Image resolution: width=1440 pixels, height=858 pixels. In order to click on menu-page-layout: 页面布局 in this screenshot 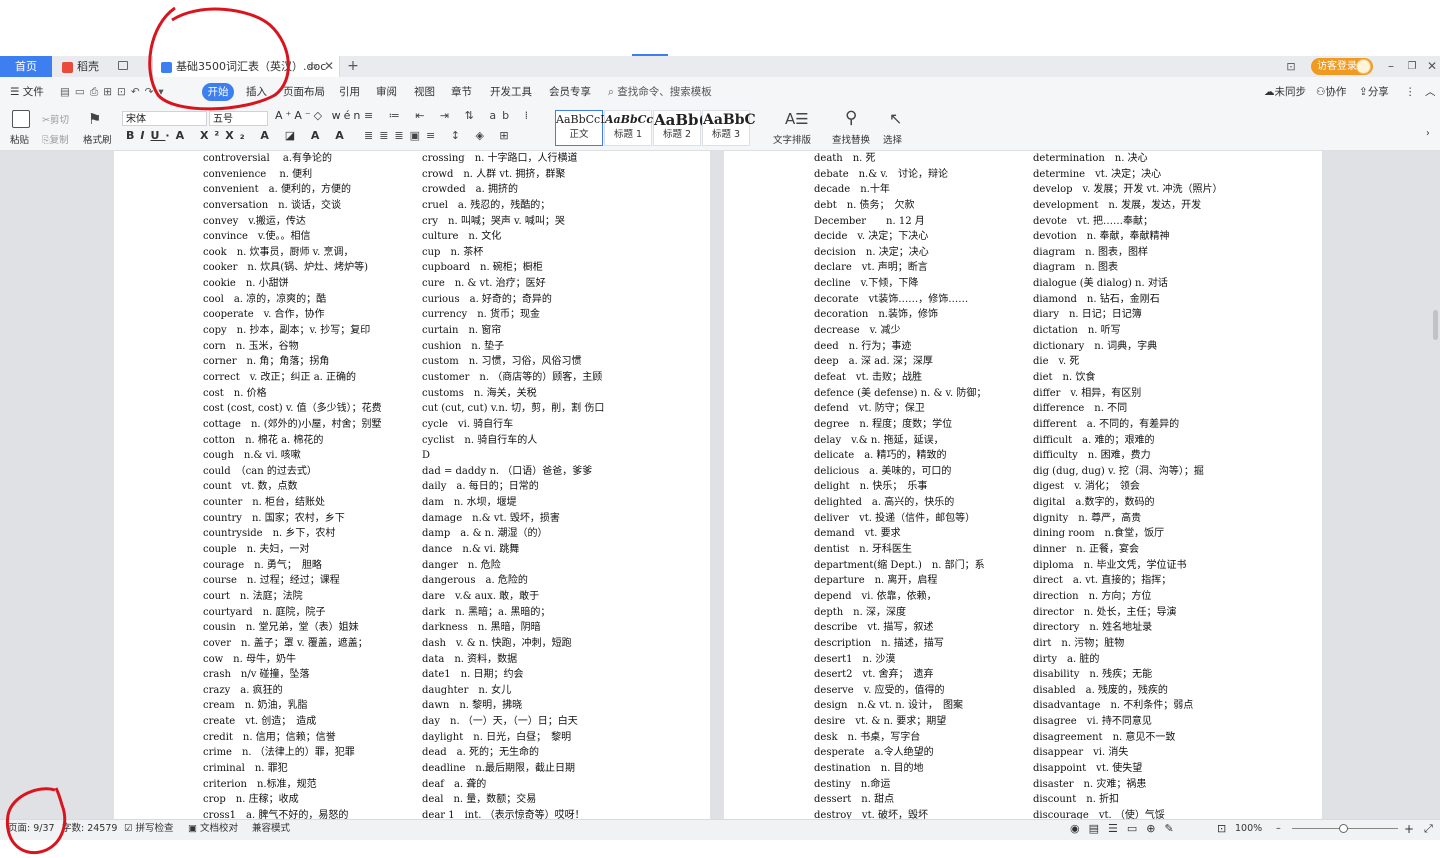, I will do `click(304, 92)`.